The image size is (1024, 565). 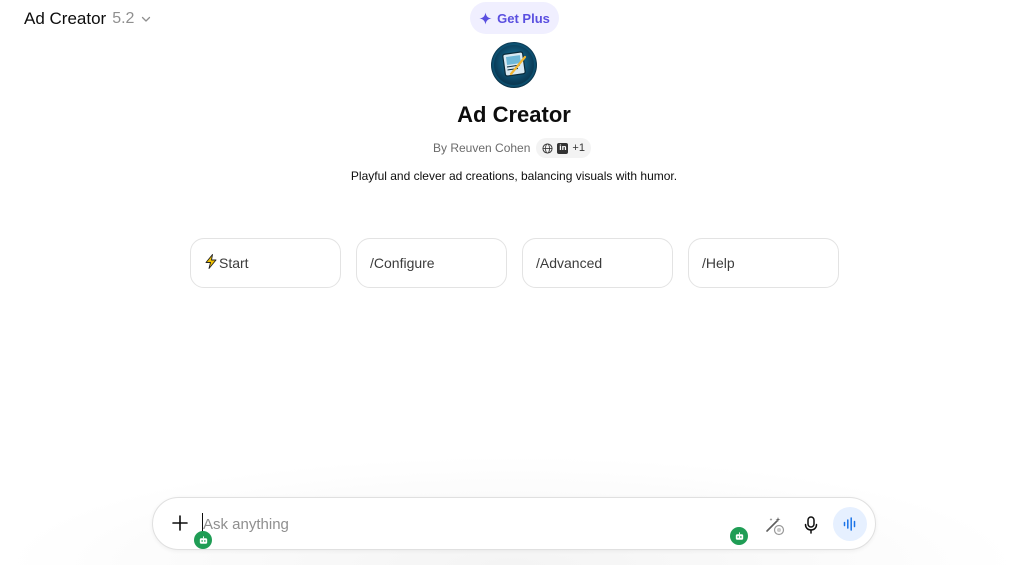 I want to click on starter-configure: /Configure, so click(x=431, y=263).